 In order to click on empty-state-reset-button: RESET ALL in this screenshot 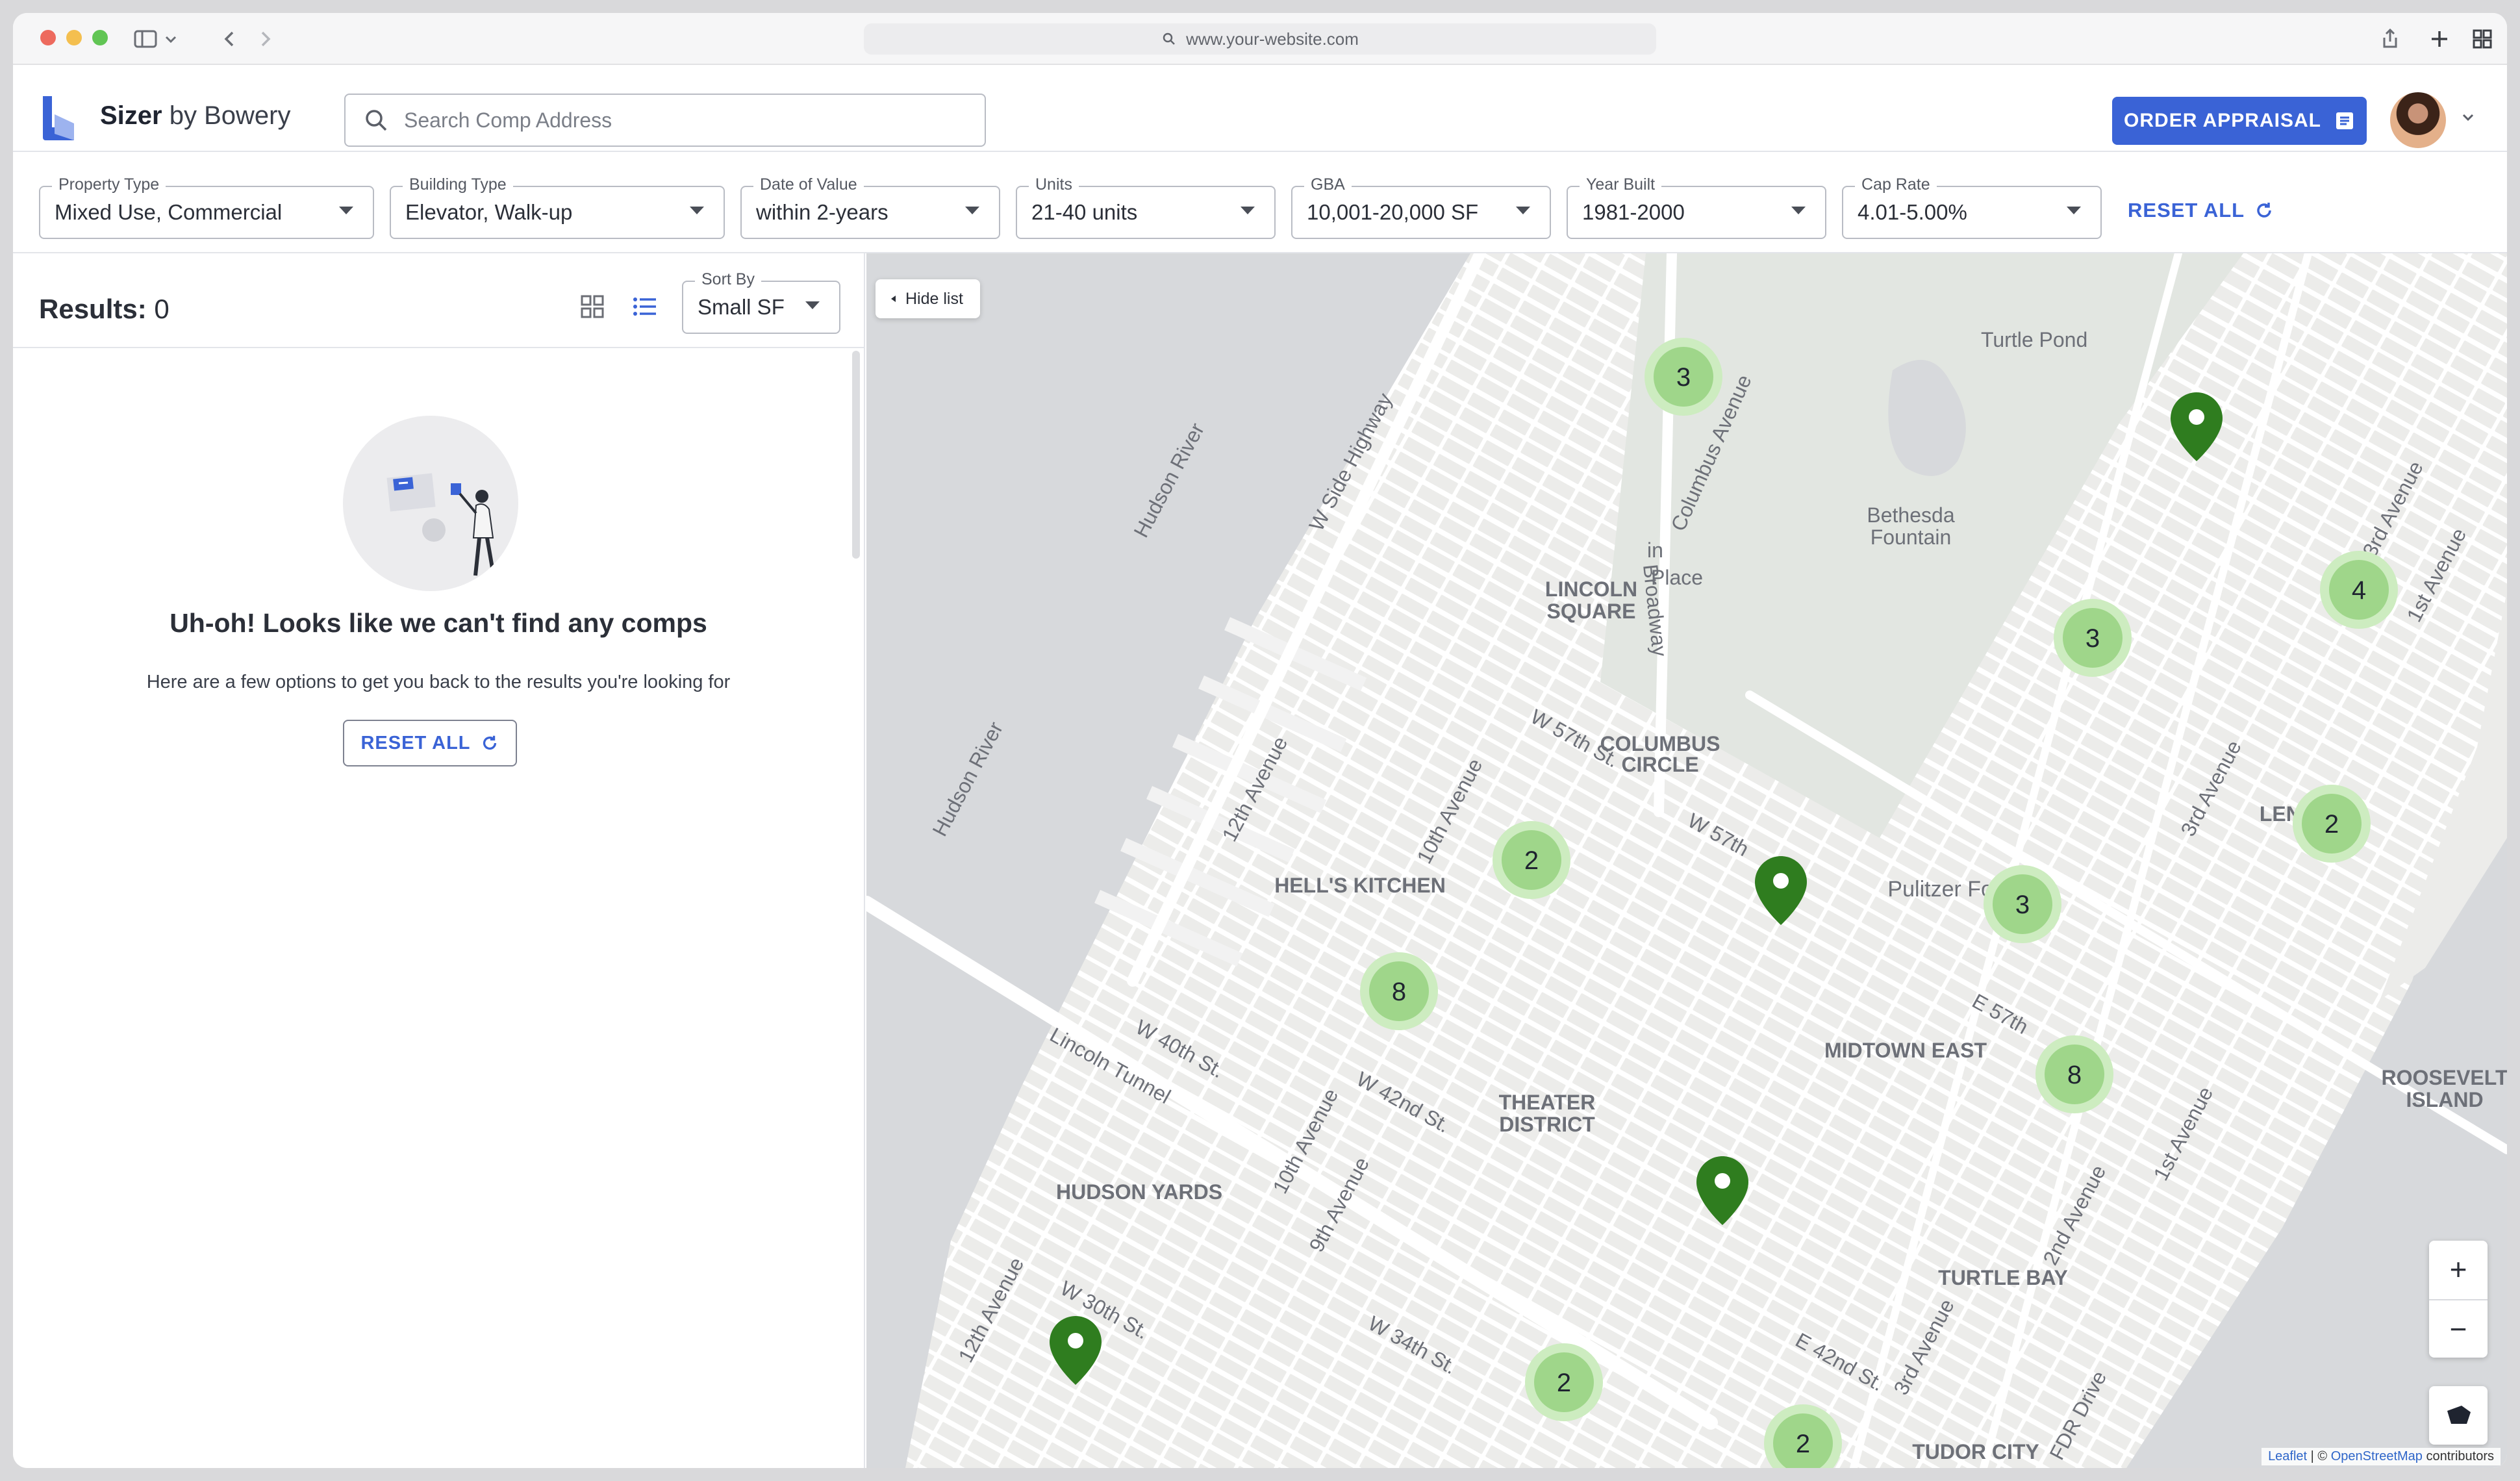, I will do `click(430, 743)`.